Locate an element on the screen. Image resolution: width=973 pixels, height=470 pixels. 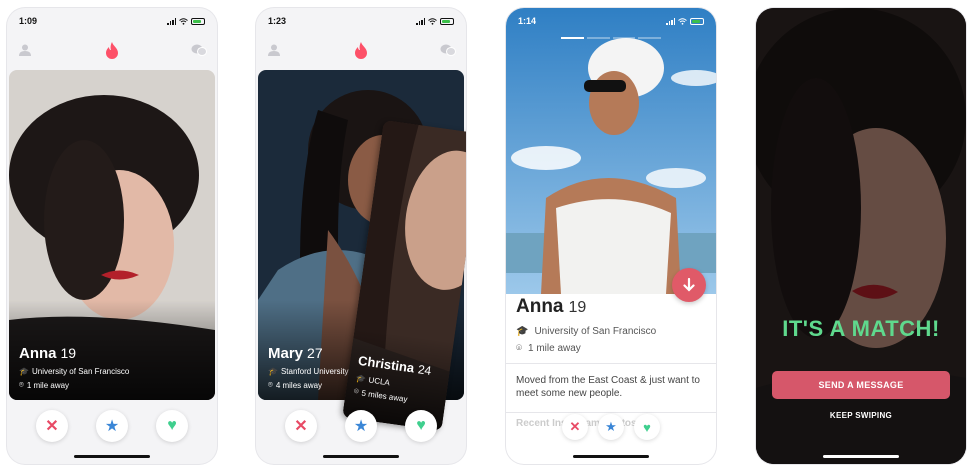
card-name: Anna is located at coordinates (38, 353).